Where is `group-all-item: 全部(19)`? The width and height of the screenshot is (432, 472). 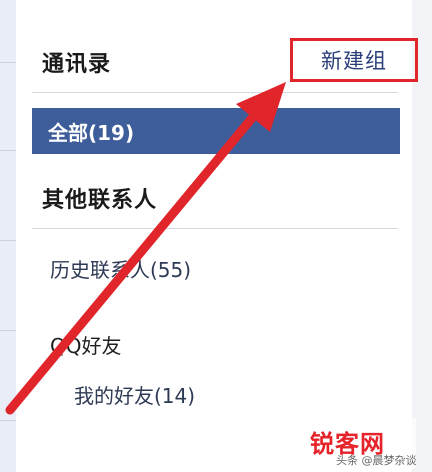
group-all-item: 全部(19) is located at coordinates (216, 131).